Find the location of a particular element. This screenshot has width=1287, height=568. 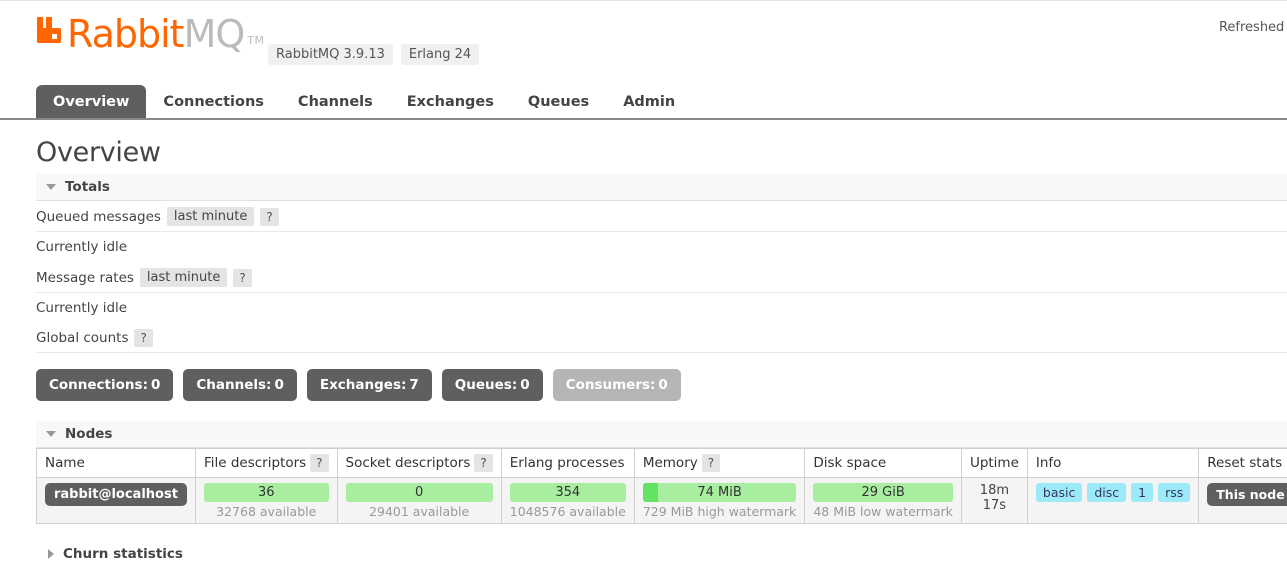

erlang-processes-bar: 354 is located at coordinates (567, 492).